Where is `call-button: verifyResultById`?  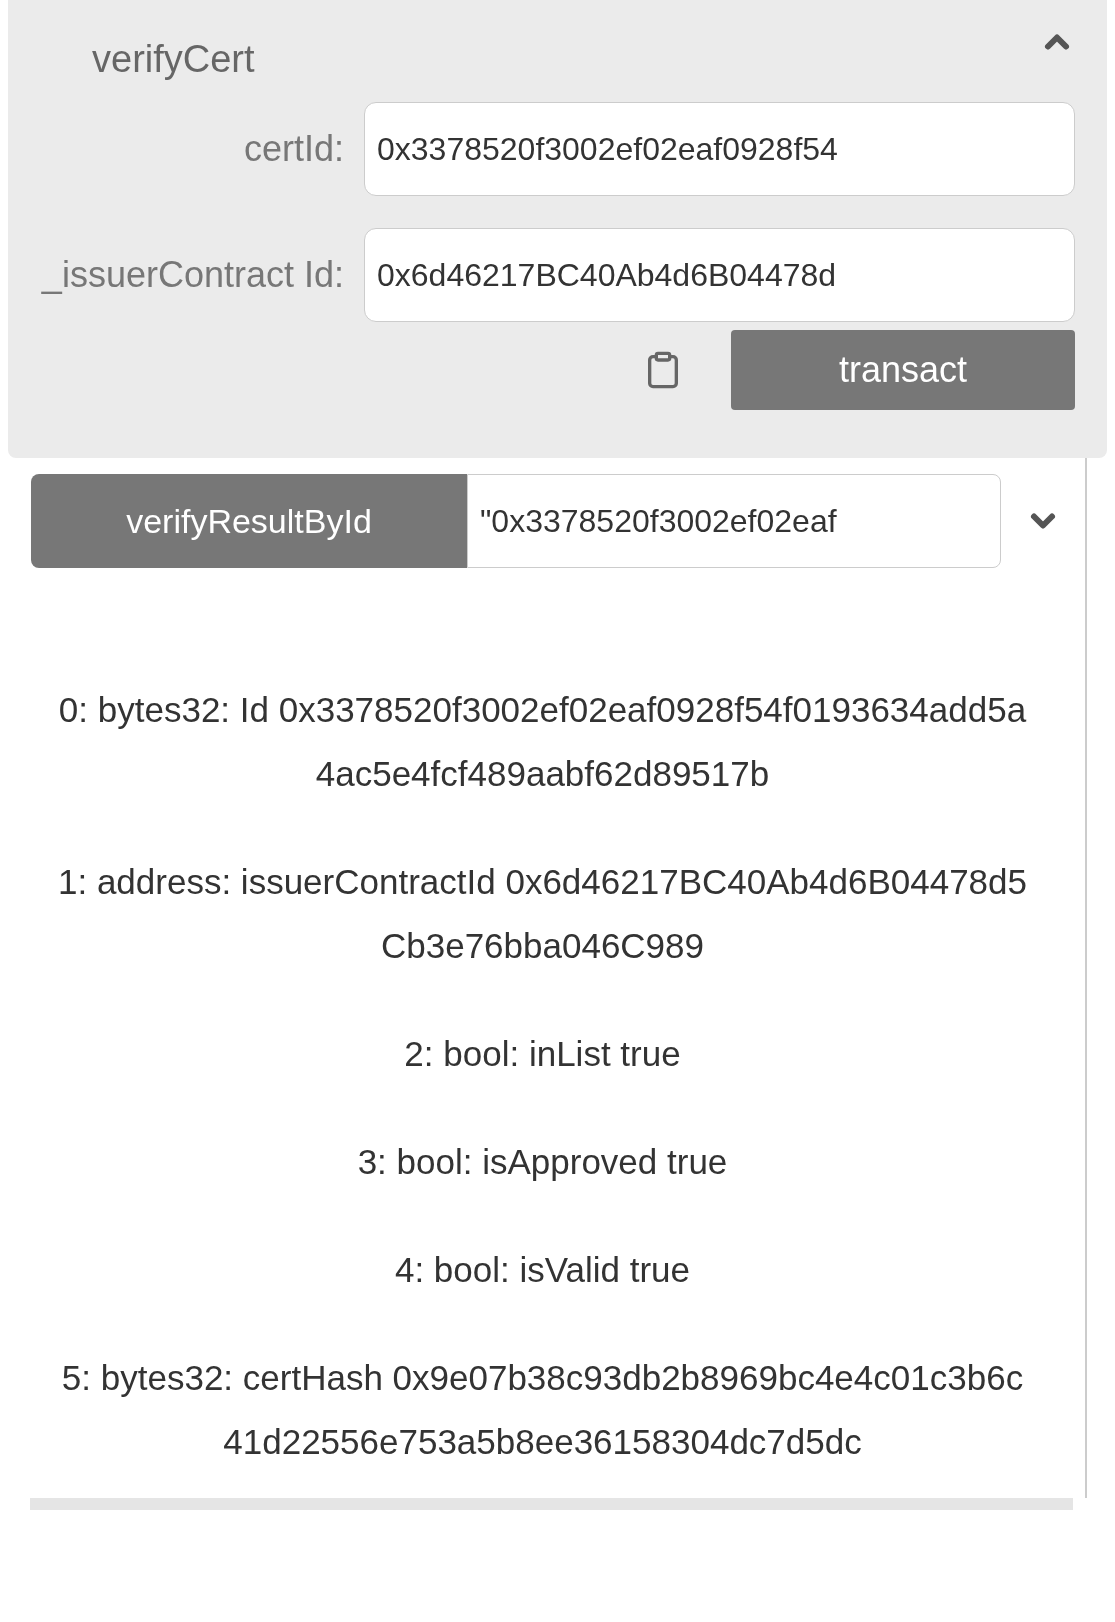 call-button: verifyResultById is located at coordinates (249, 521).